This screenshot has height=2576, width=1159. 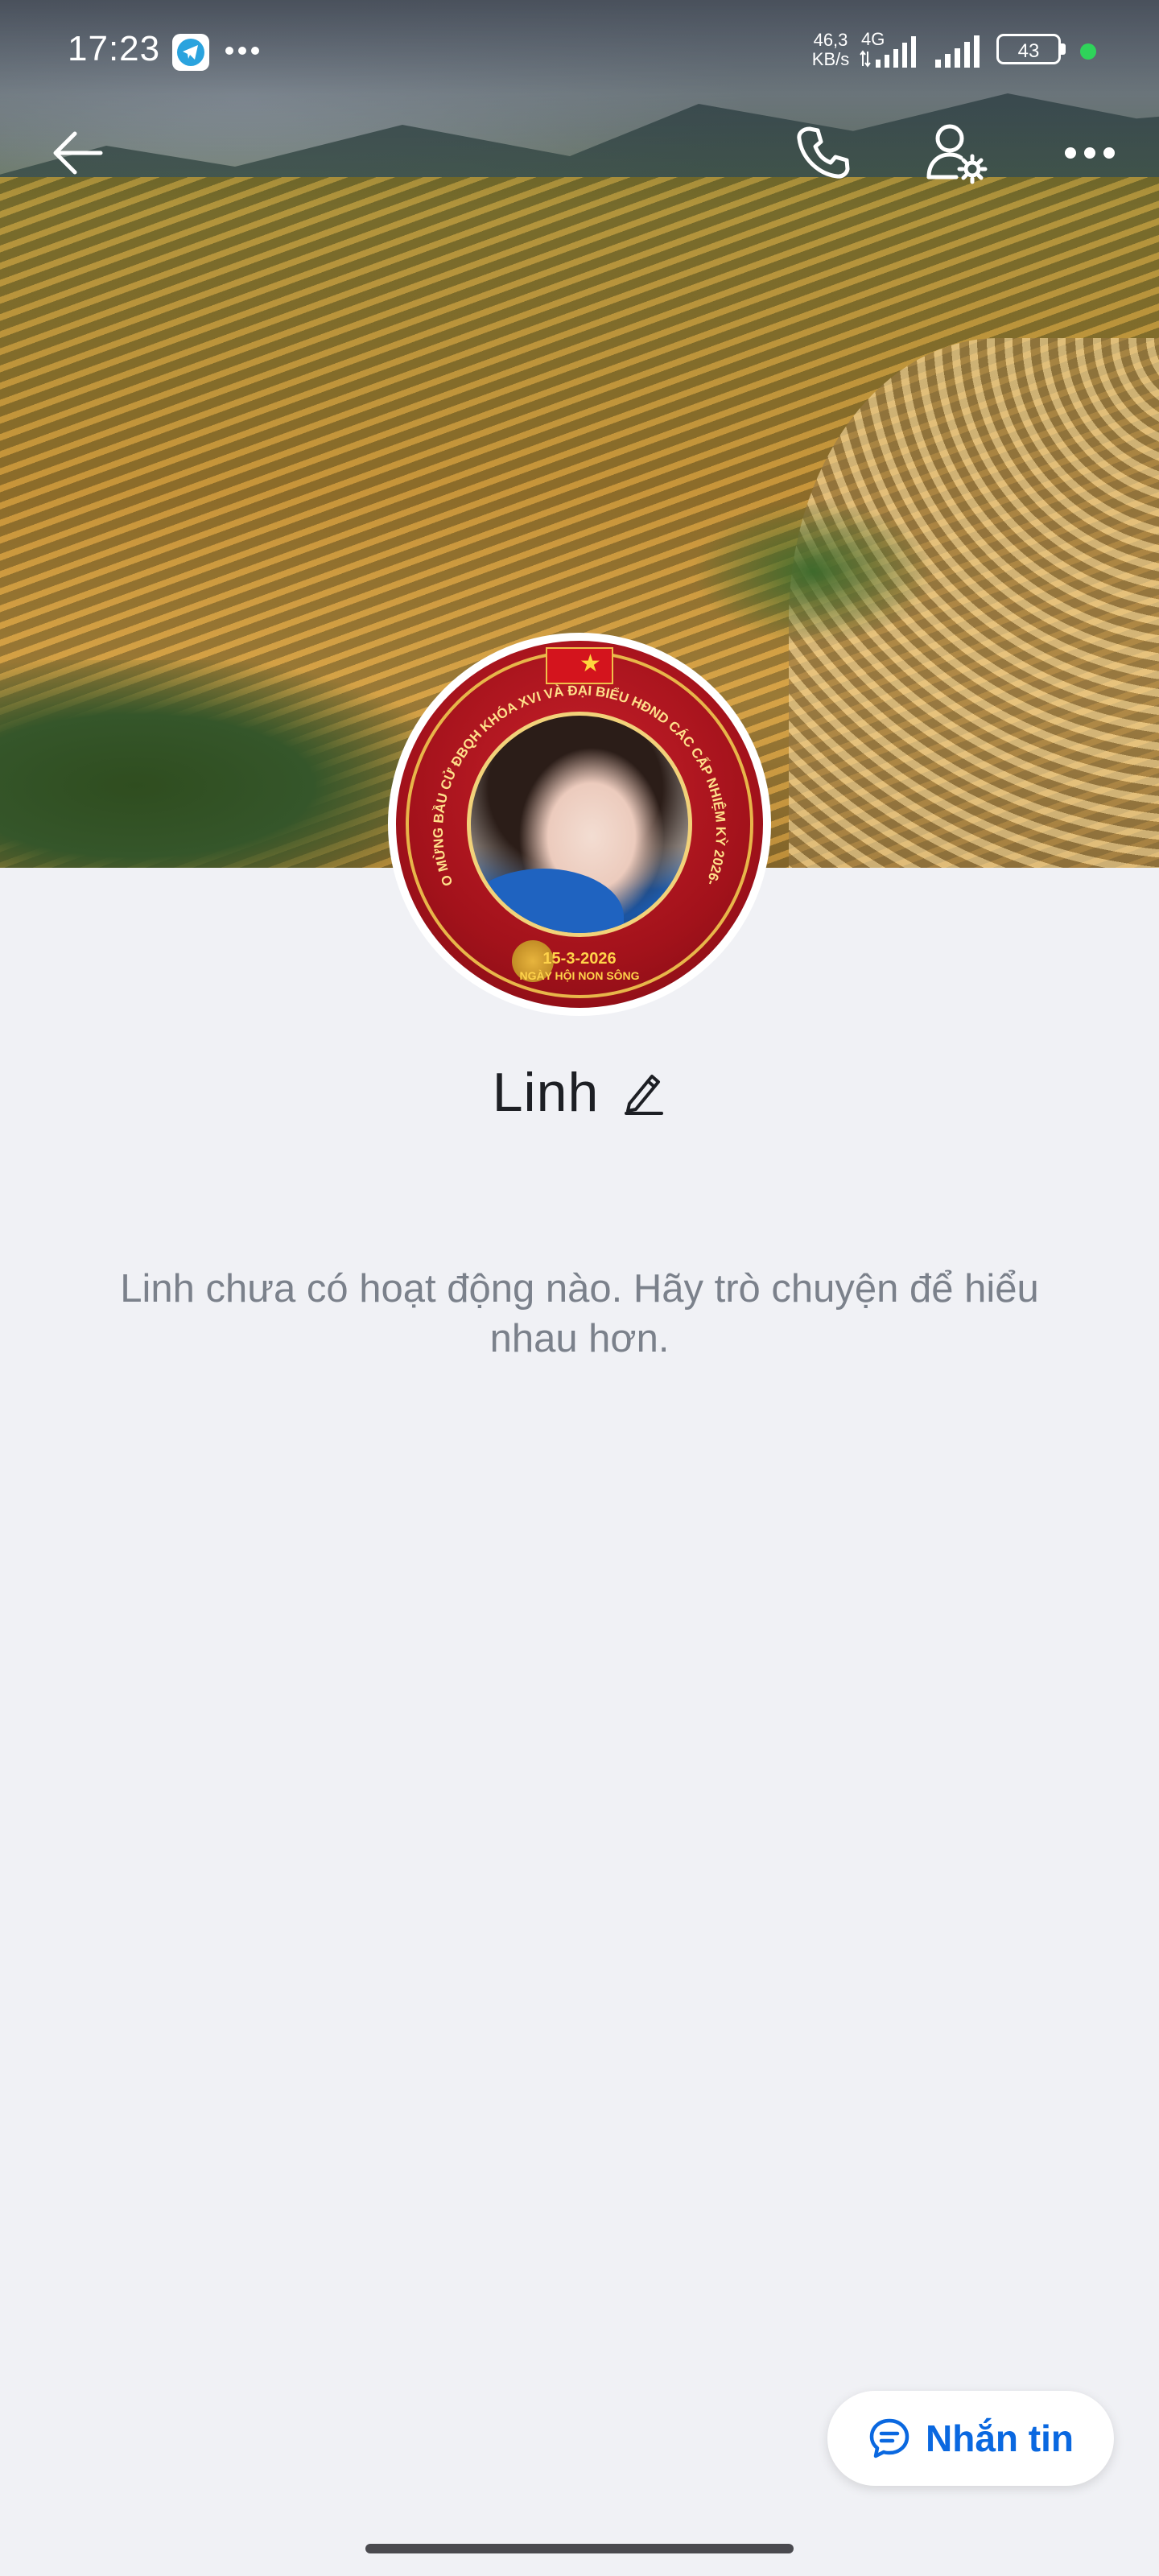 I want to click on phone-icon, so click(x=823, y=152).